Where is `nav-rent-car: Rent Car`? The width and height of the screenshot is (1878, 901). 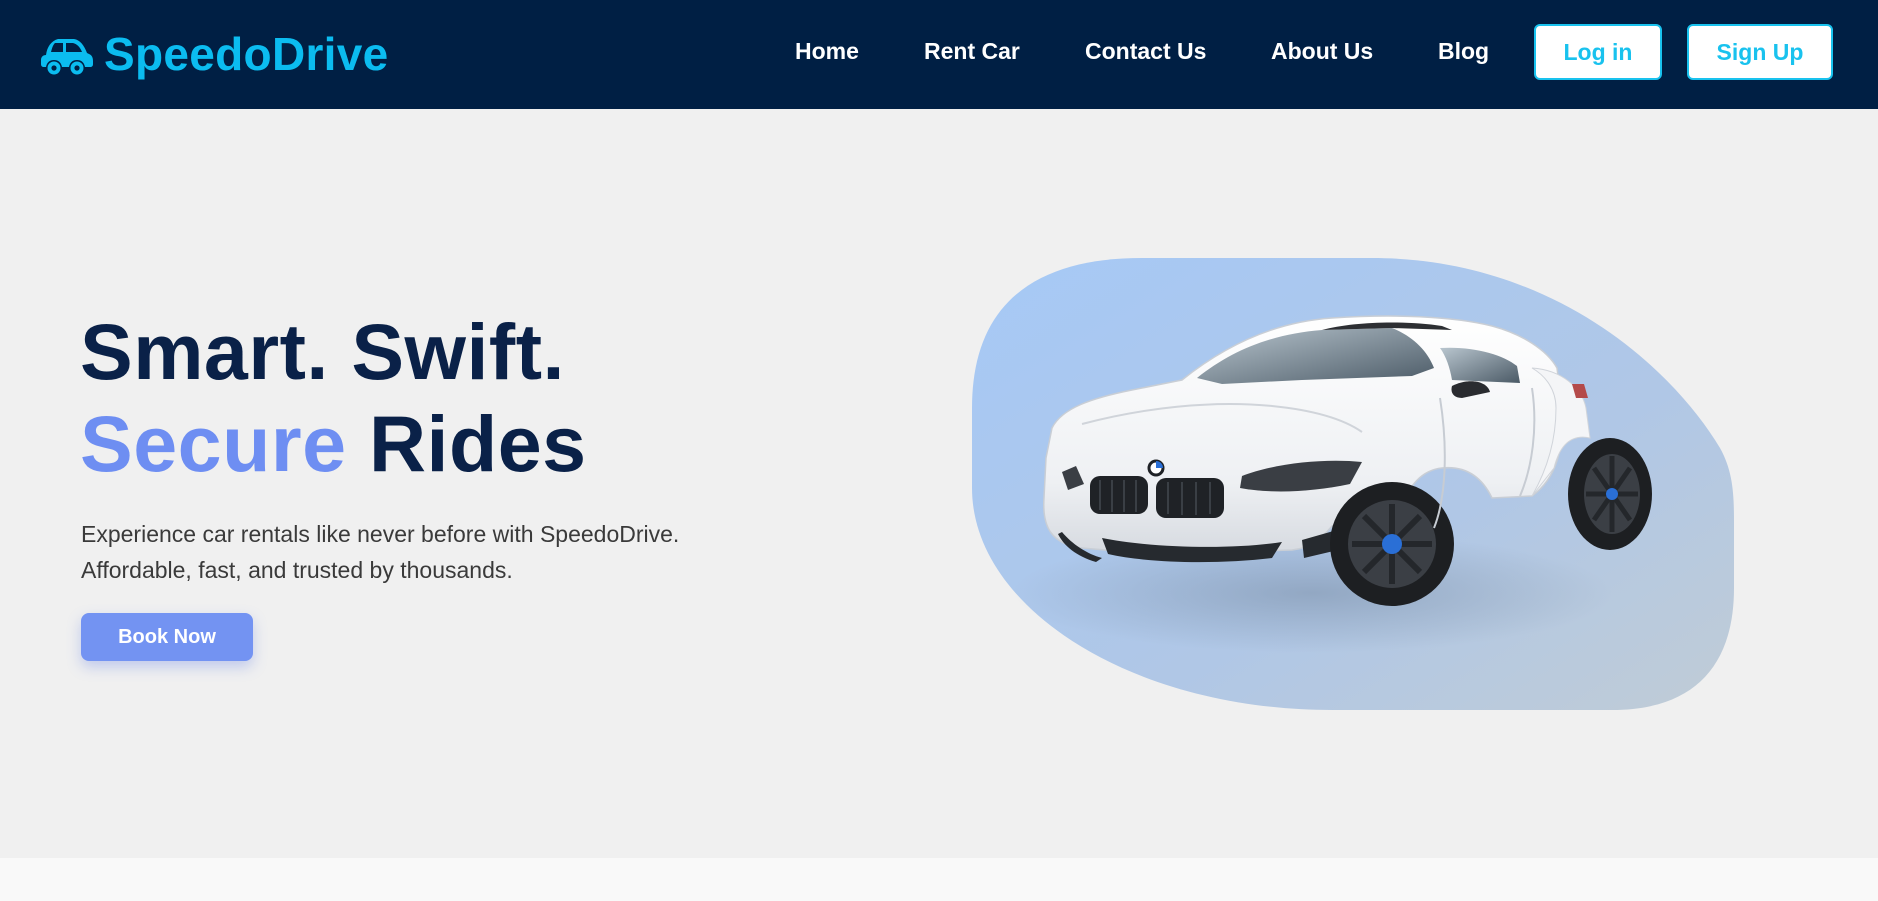
nav-rent-car: Rent Car is located at coordinates (972, 51).